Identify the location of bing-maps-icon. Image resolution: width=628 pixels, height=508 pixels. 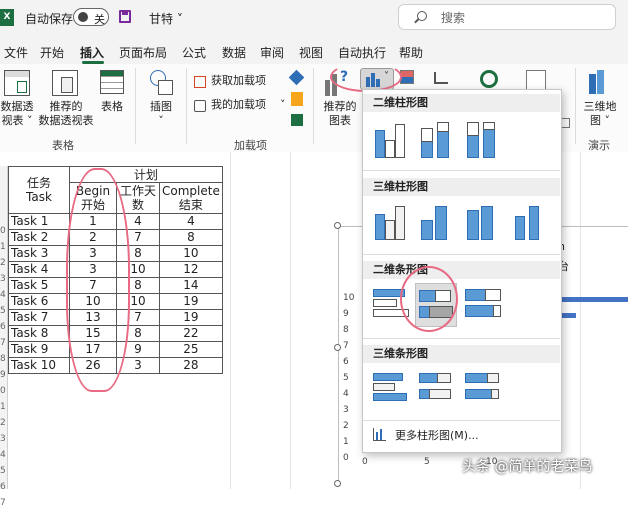
(297, 99).